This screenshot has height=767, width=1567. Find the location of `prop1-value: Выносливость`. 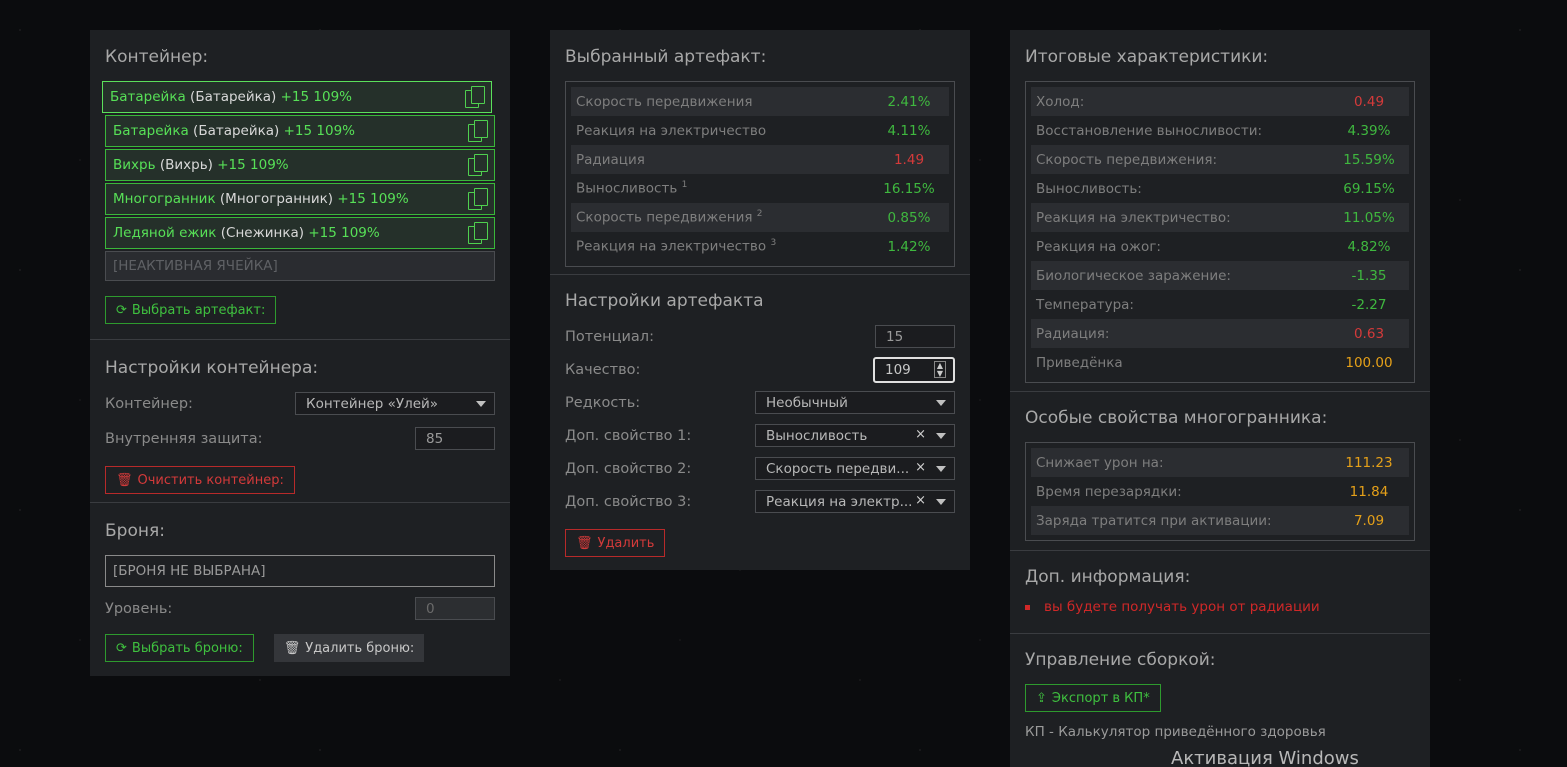

prop1-value: Выносливость is located at coordinates (817, 435).